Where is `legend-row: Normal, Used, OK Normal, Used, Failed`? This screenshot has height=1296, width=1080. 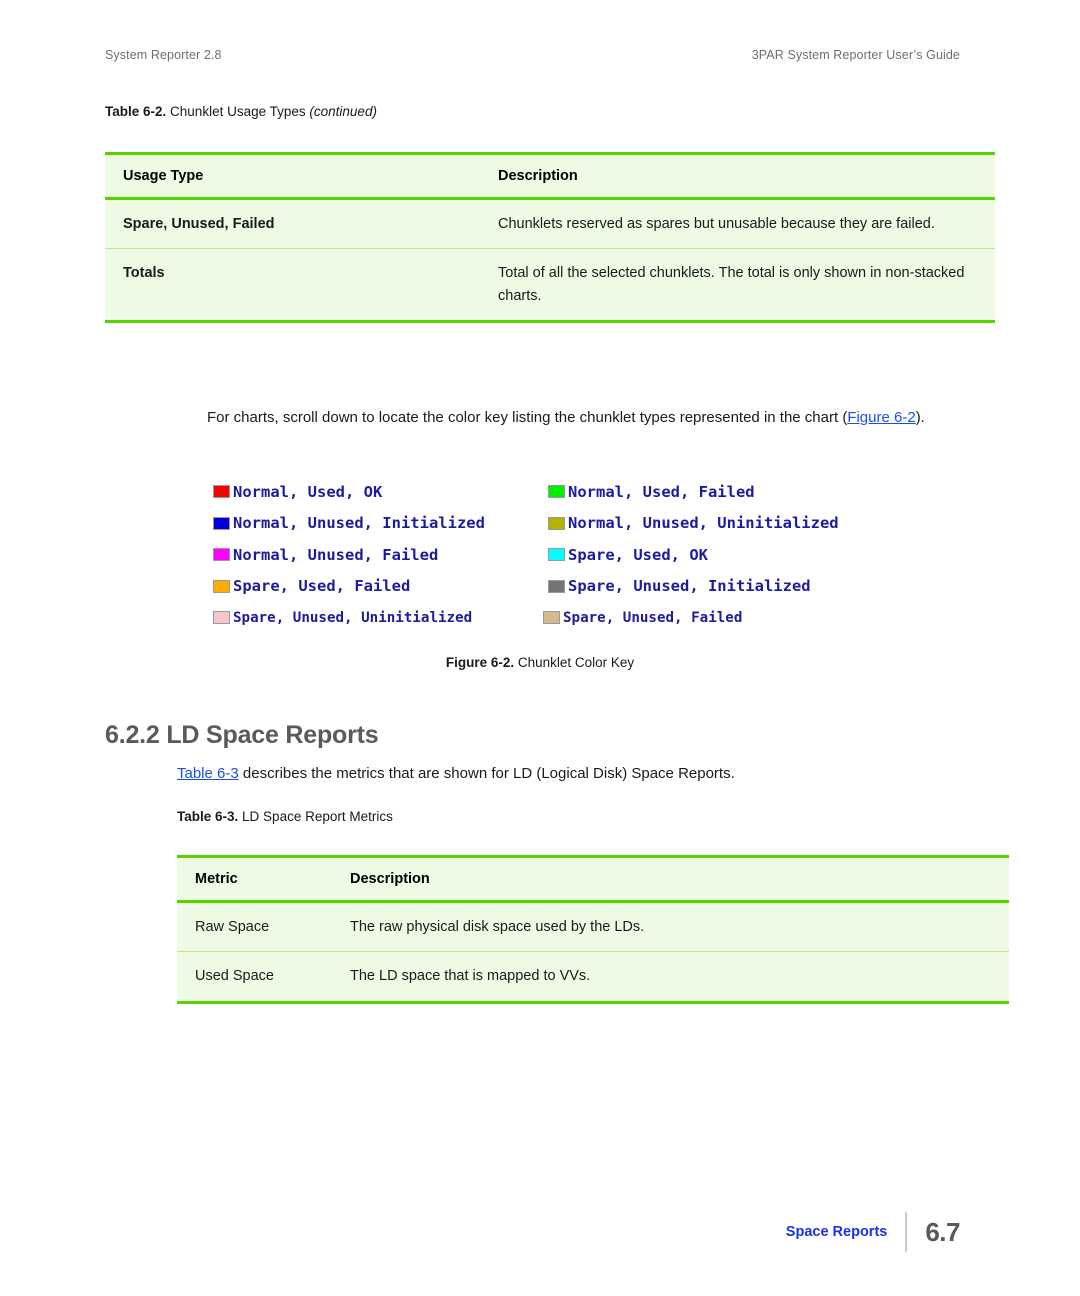 legend-row: Normal, Used, OK Normal, Used, Failed is located at coordinates (563, 492).